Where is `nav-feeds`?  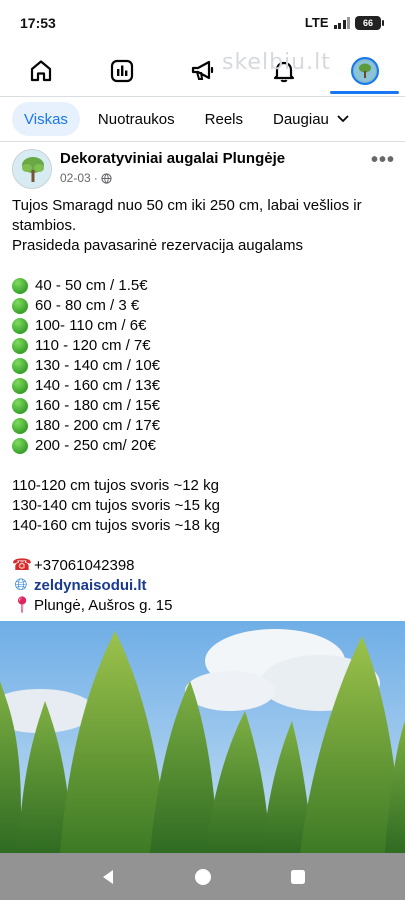
nav-feeds is located at coordinates (121, 71).